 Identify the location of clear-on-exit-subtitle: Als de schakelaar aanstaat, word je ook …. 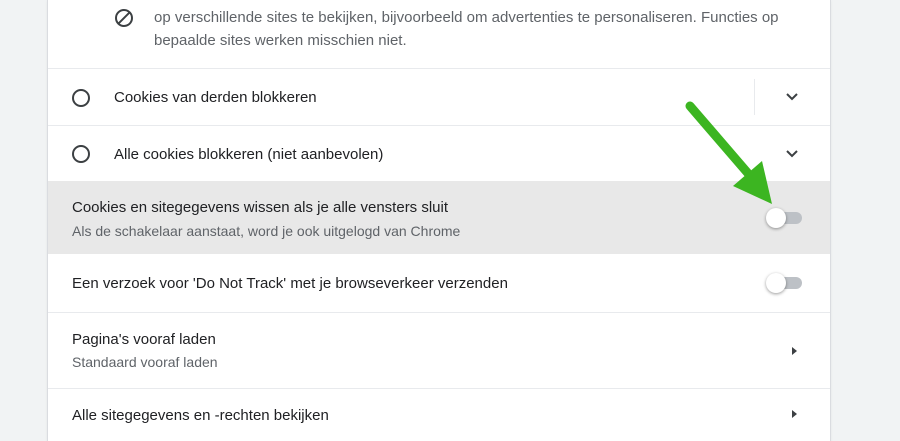
(266, 231).